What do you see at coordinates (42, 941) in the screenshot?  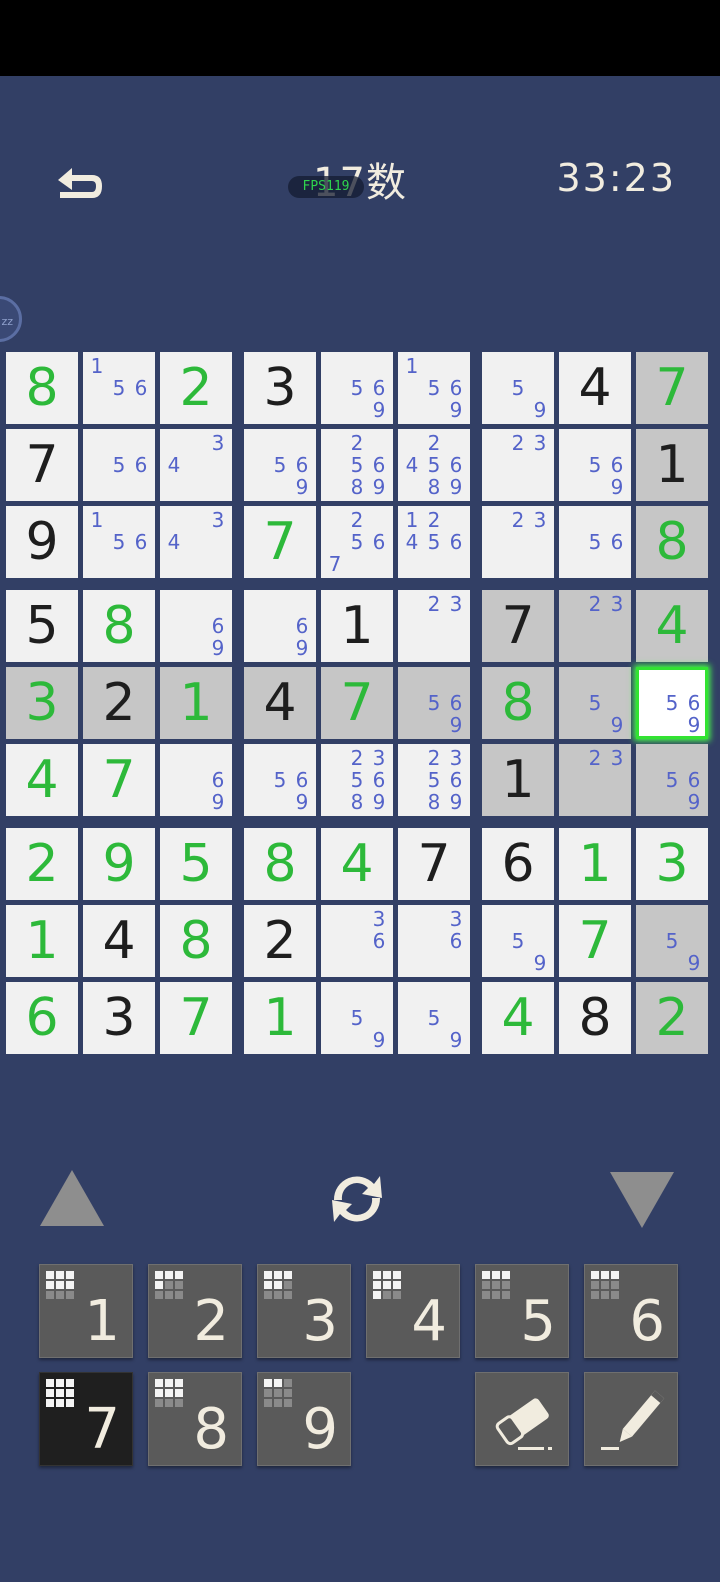 I see `cell-r8-c1: 1` at bounding box center [42, 941].